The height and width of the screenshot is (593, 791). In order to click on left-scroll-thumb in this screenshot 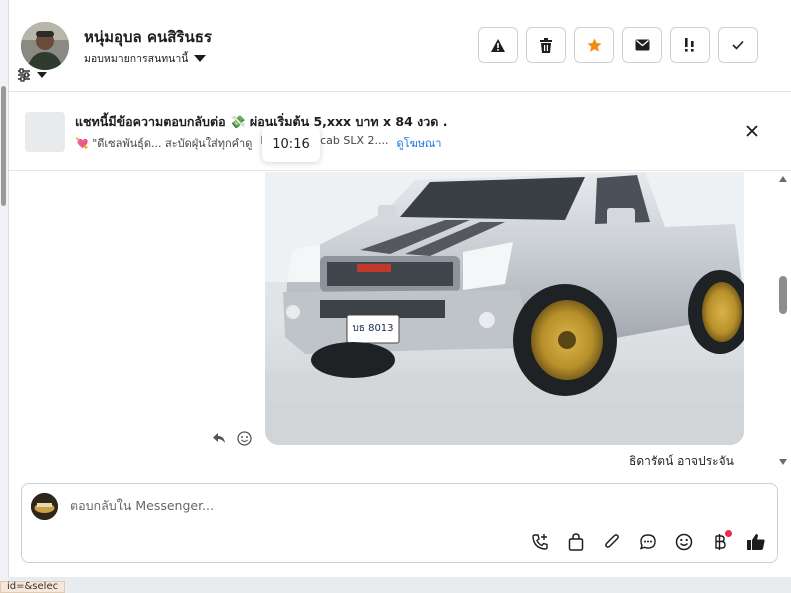, I will do `click(3, 146)`.